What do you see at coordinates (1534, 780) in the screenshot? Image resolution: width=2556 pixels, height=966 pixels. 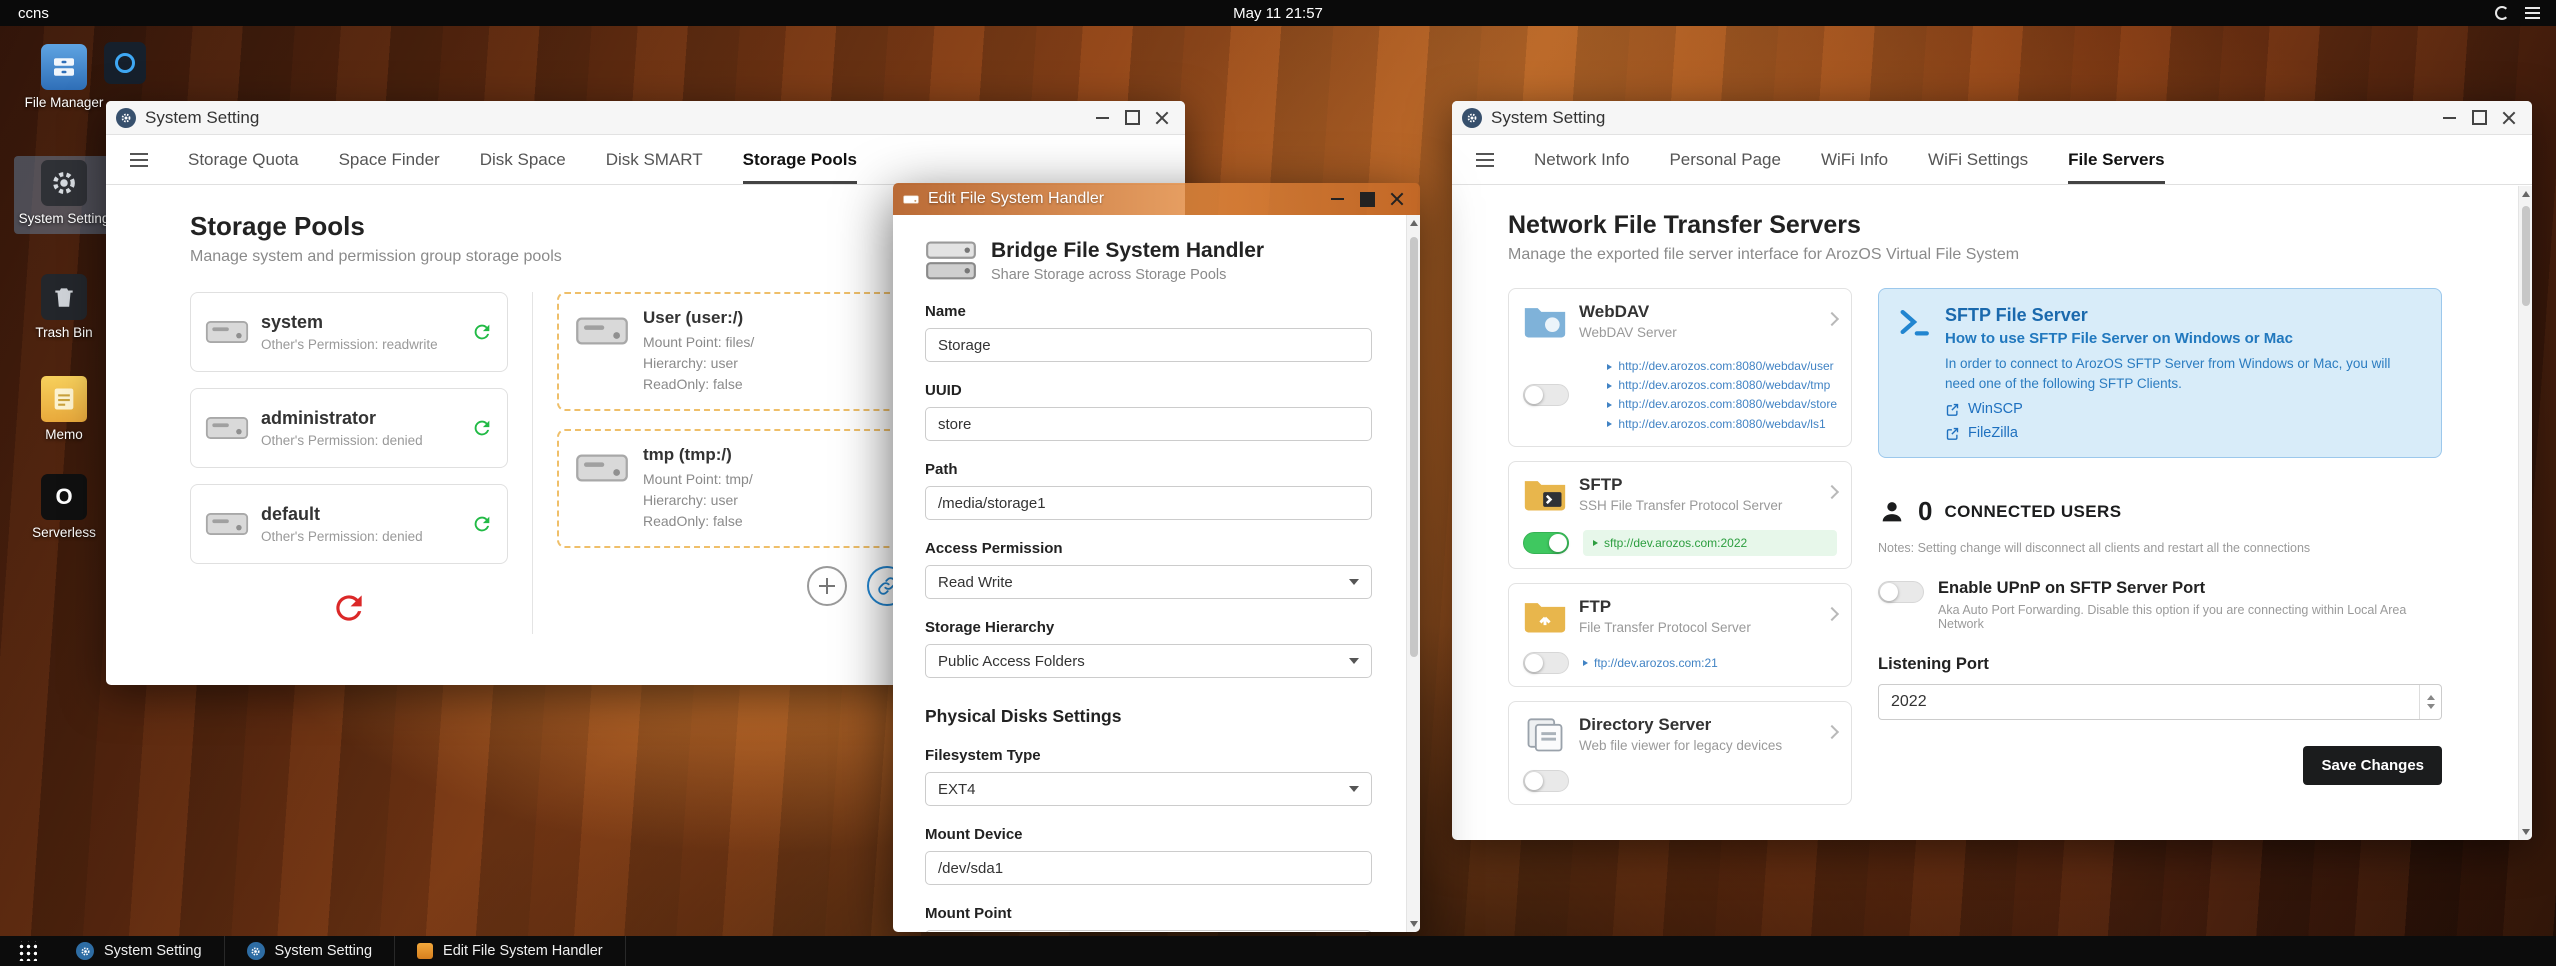 I see `toggle-knob` at bounding box center [1534, 780].